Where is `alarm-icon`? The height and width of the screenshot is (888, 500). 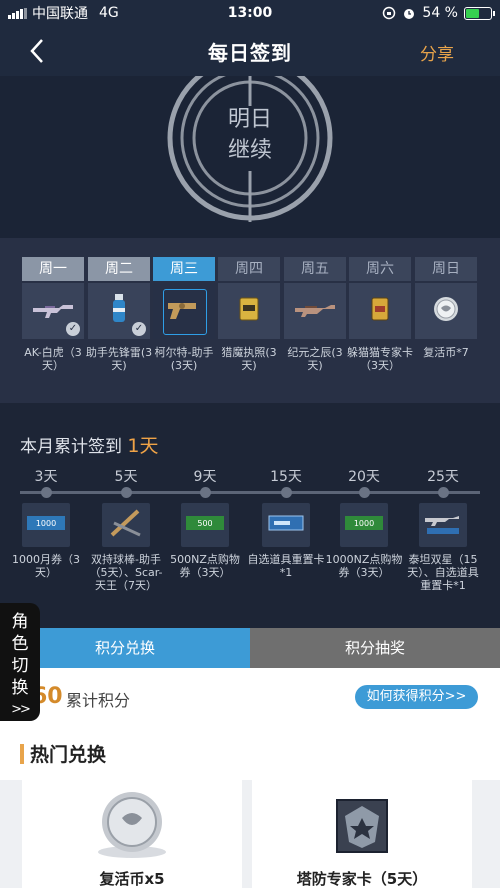 alarm-icon is located at coordinates (409, 14).